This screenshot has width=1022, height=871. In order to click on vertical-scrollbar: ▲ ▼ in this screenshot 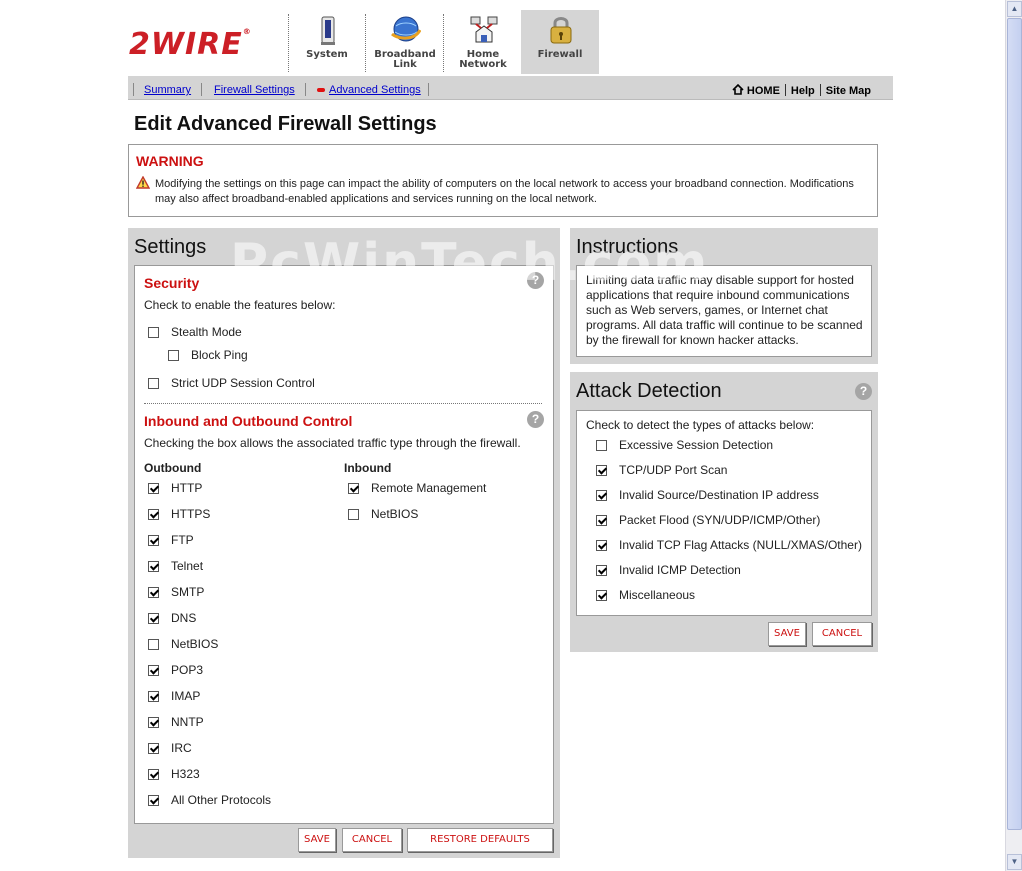, I will do `click(1013, 435)`.